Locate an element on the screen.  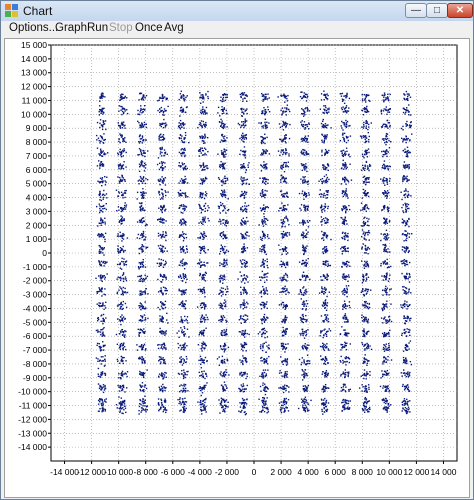
maximize-button: □ is located at coordinates (437, 10).